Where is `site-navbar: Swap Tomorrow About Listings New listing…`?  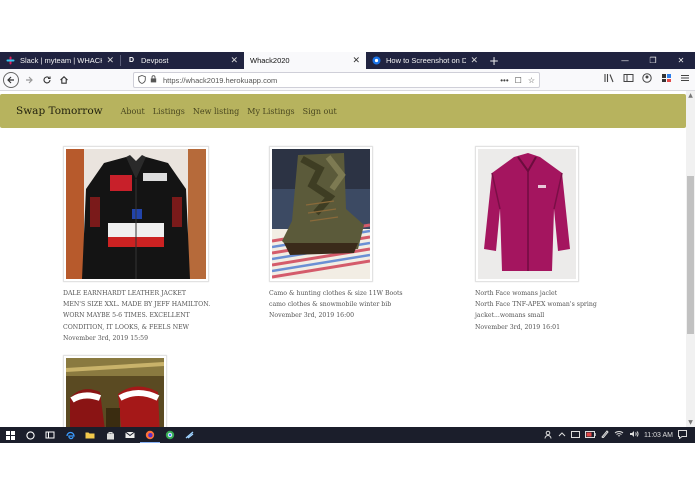
site-navbar: Swap Tomorrow About Listings New listing… is located at coordinates (343, 111).